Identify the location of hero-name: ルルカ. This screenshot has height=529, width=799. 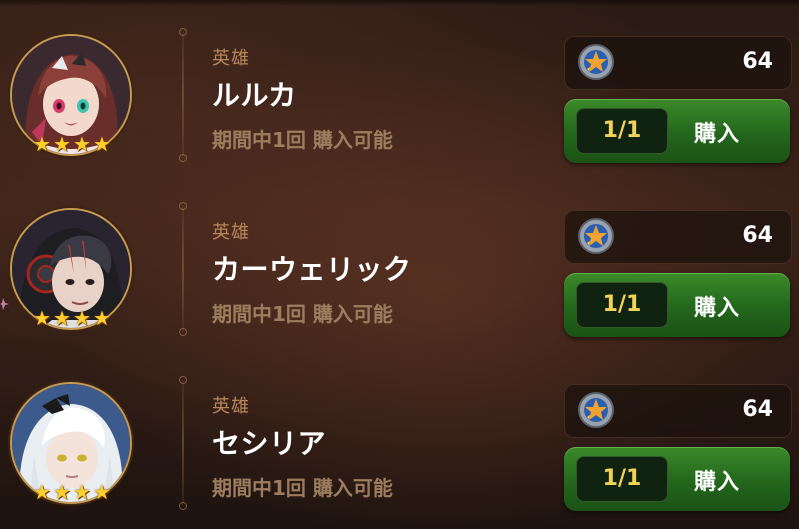
(254, 95).